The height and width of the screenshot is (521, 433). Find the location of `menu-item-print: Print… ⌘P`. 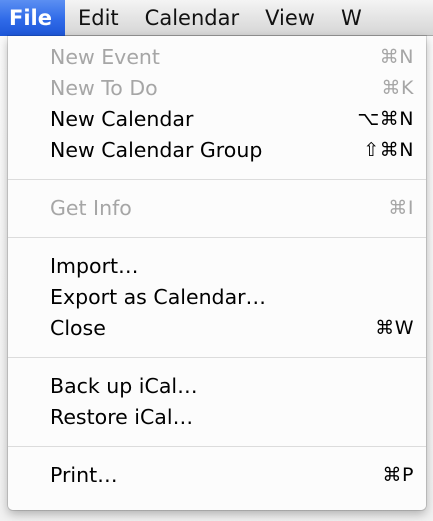

menu-item-print: Print… ⌘P is located at coordinates (217, 475).